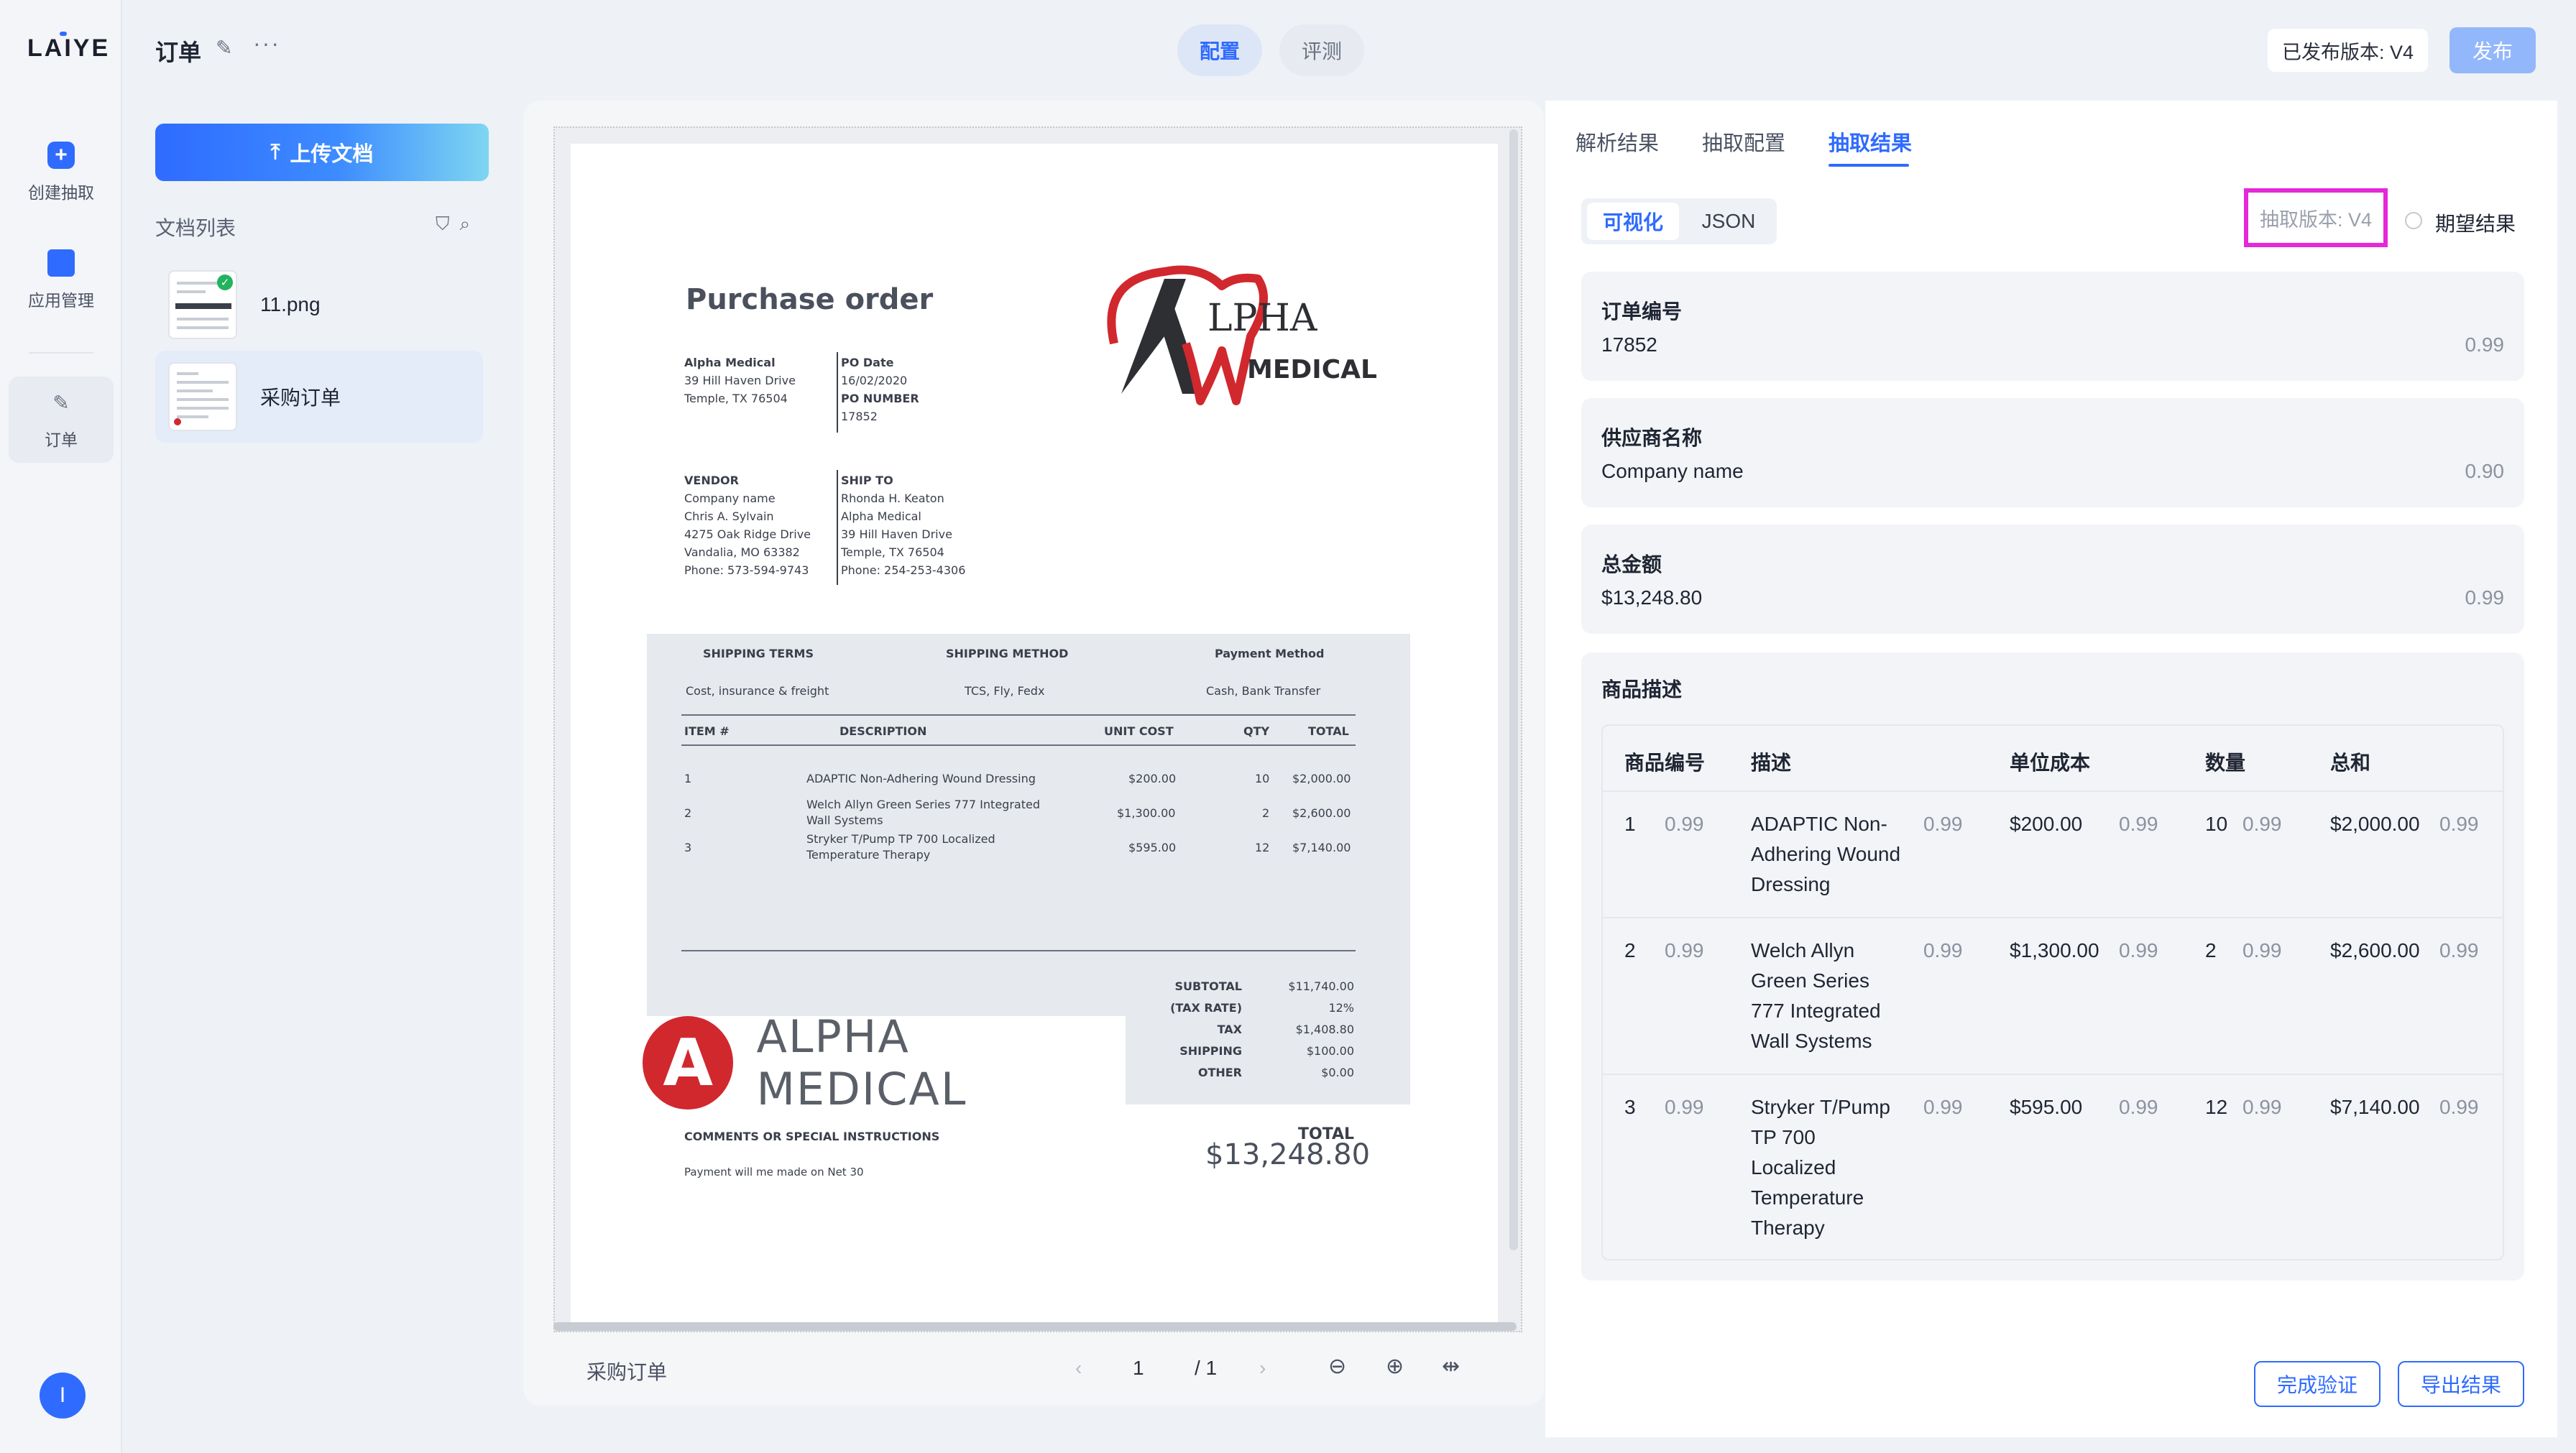 This screenshot has width=2576, height=1453. Describe the element at coordinates (1943, 950) in the screenshot. I see `item-desc-score: 0.99` at that location.